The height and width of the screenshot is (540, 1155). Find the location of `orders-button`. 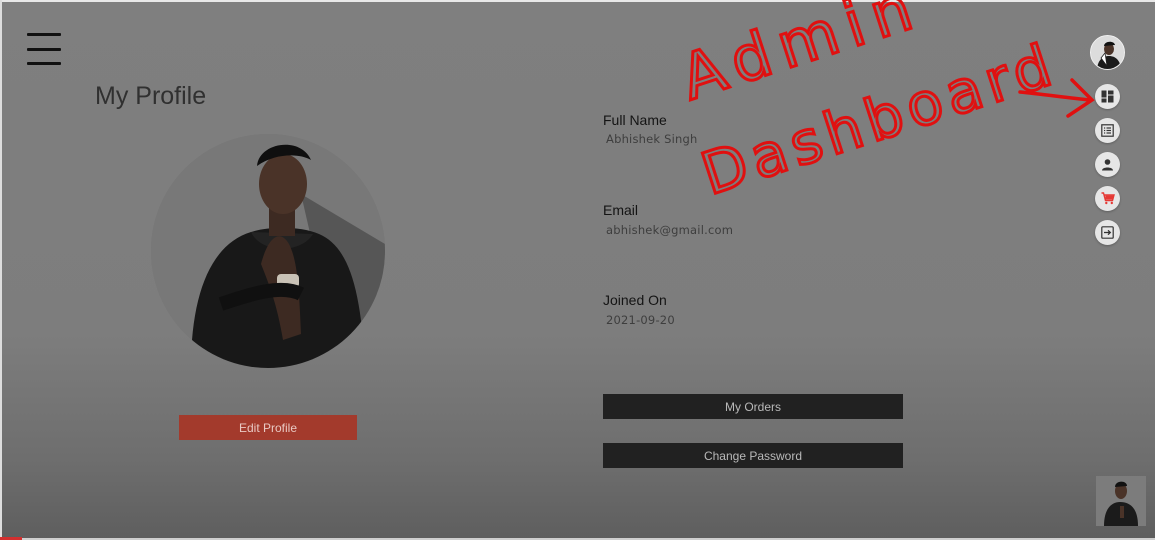

orders-button is located at coordinates (1107, 130).